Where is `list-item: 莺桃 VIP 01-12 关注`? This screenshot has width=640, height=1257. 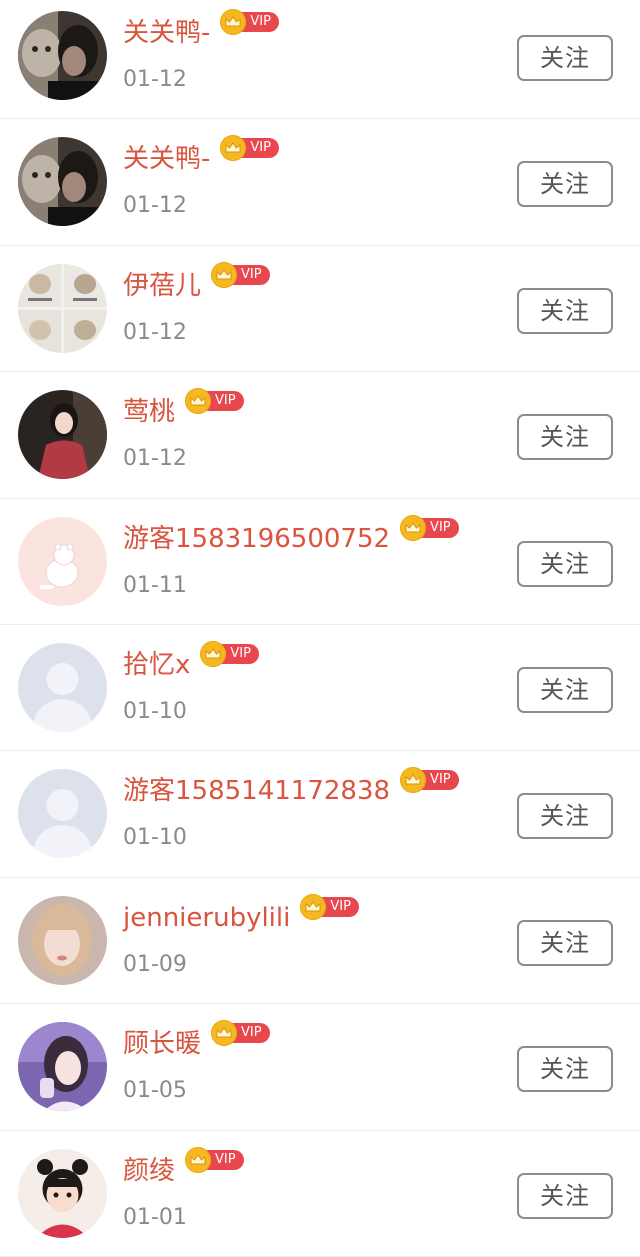
list-item: 莺桃 VIP 01-12 关注 is located at coordinates (320, 435).